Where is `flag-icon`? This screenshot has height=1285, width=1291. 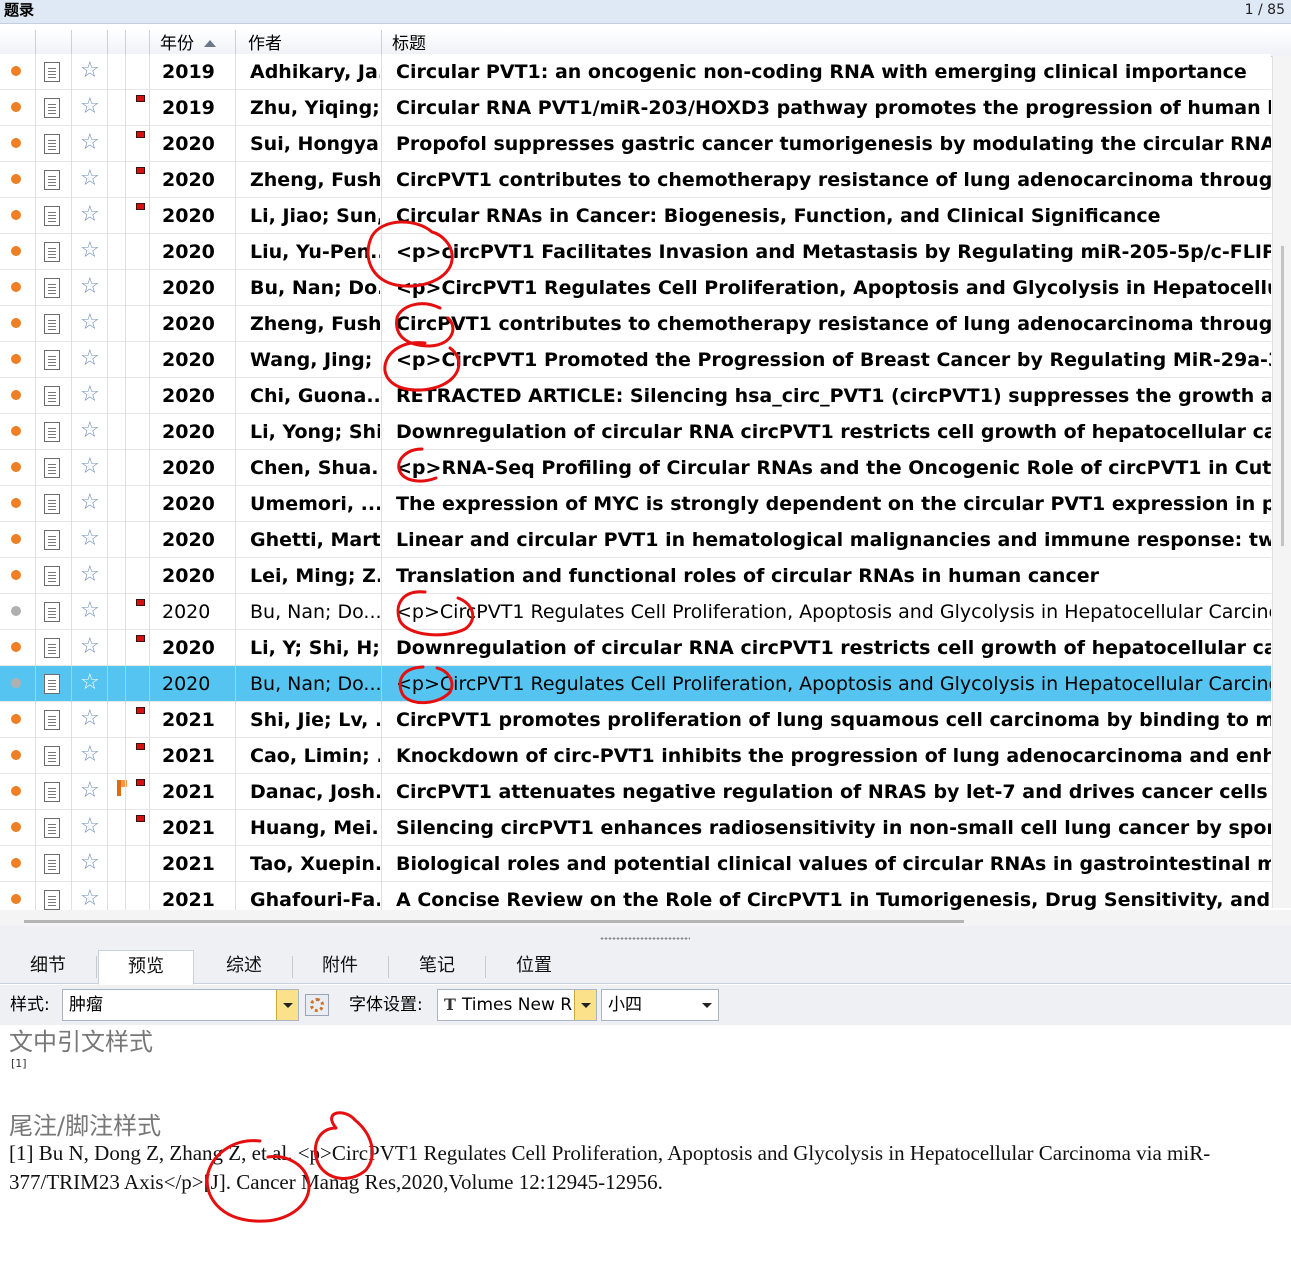 flag-icon is located at coordinates (122, 788).